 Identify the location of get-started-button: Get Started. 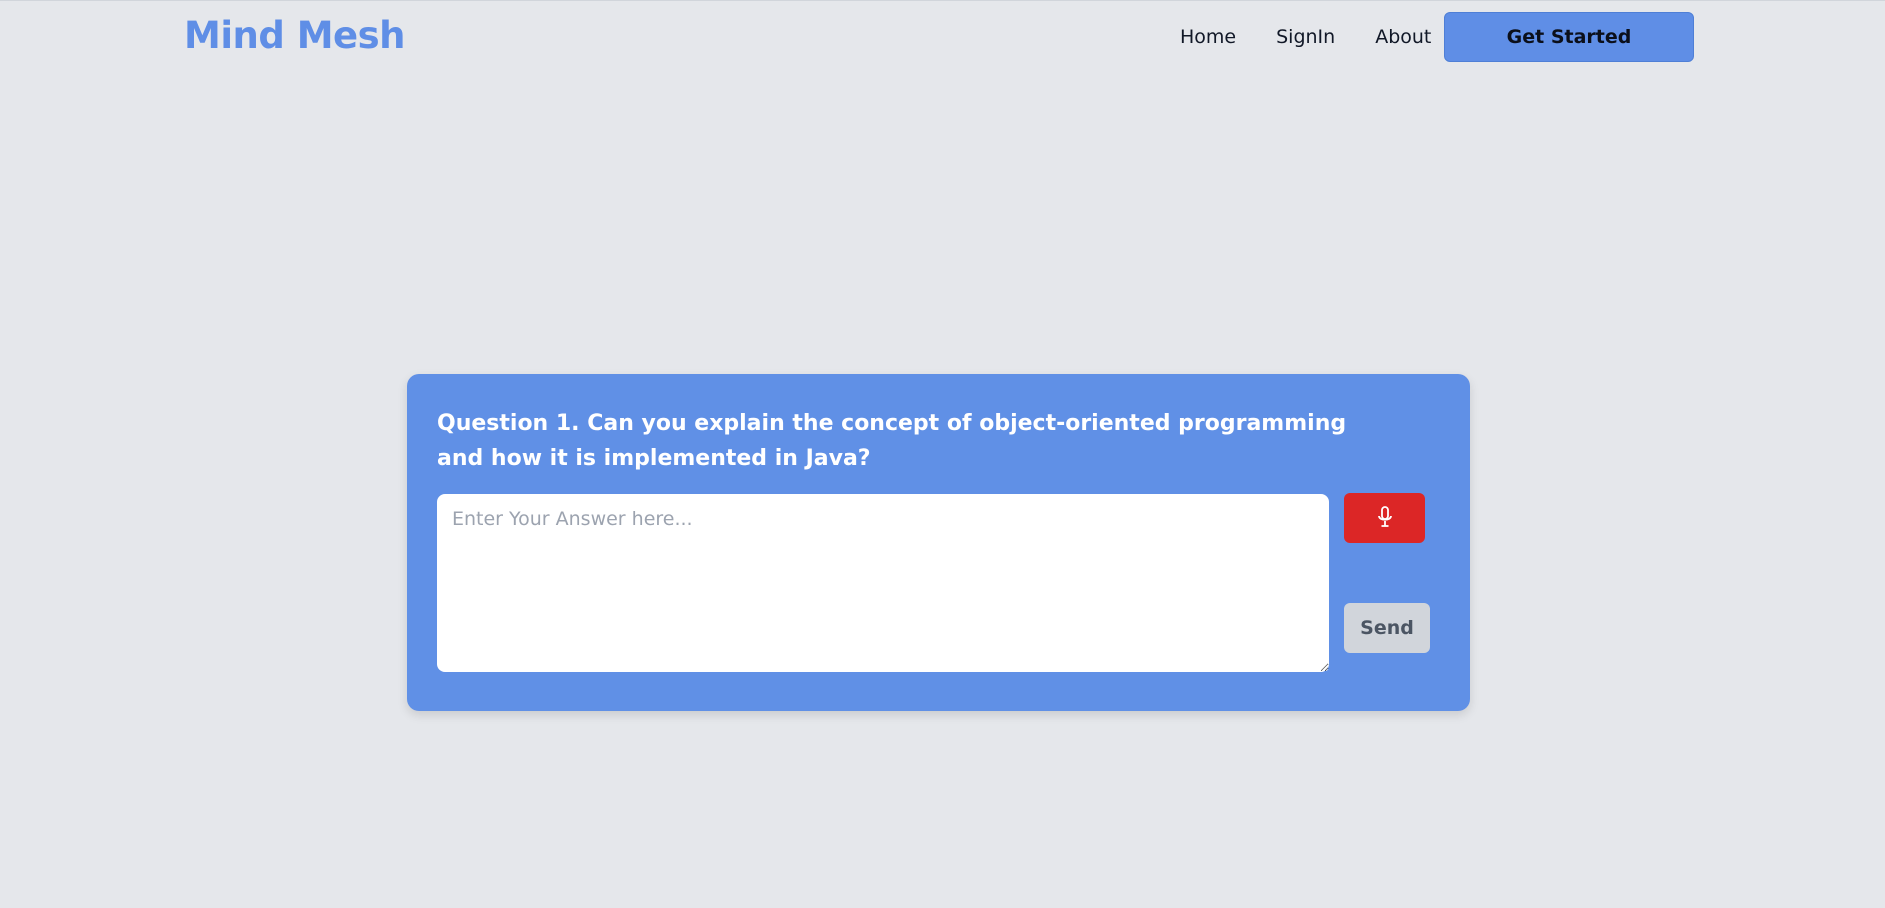
(1569, 37).